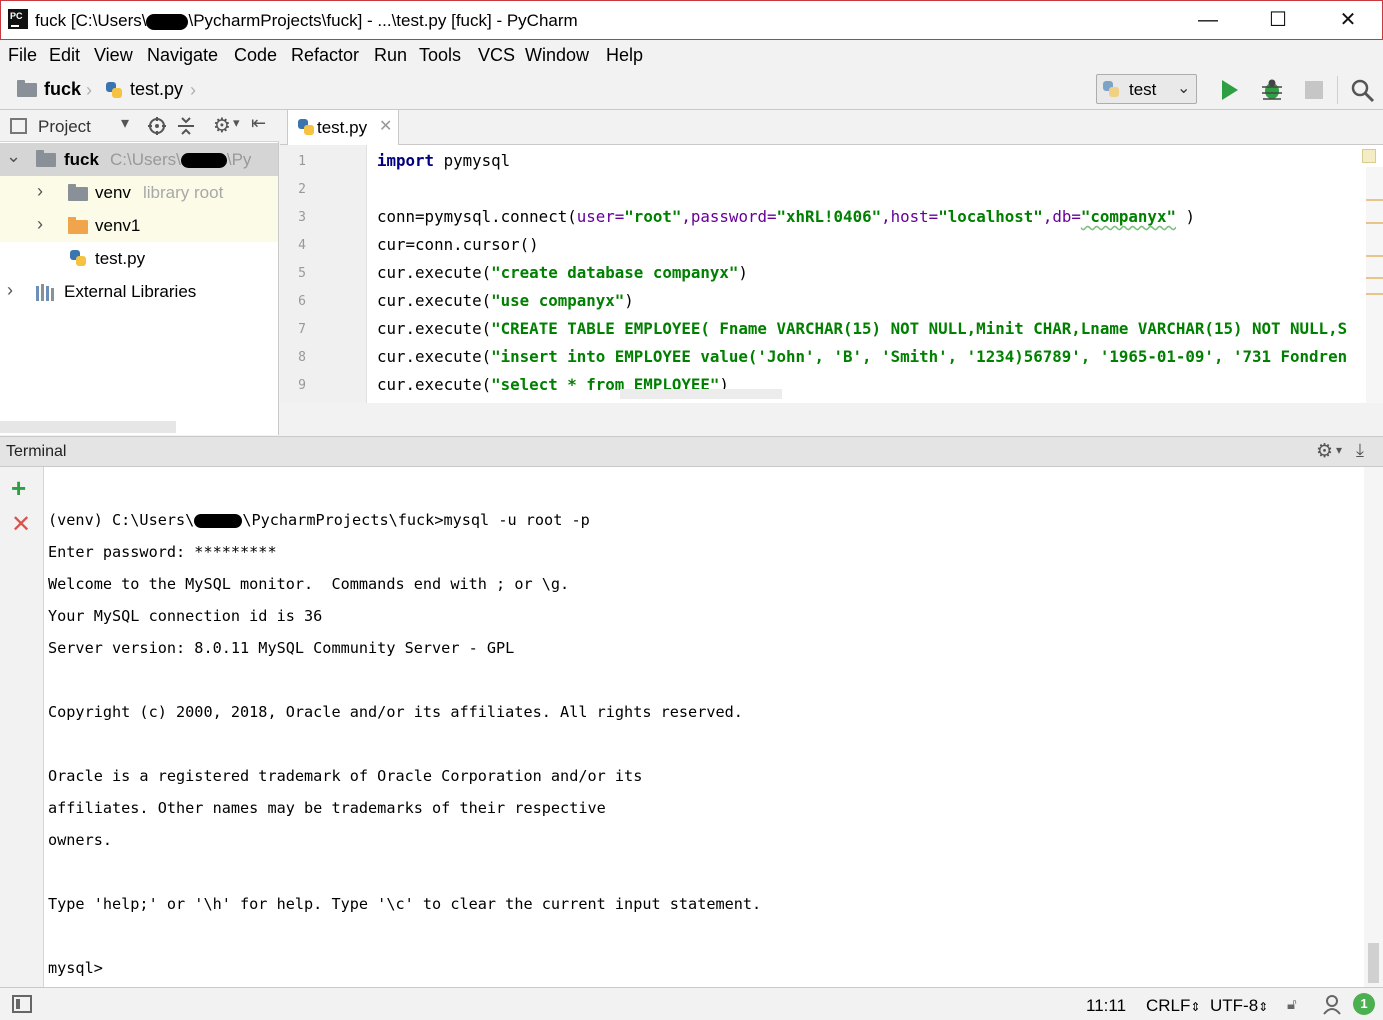 The width and height of the screenshot is (1383, 1020). What do you see at coordinates (557, 55) in the screenshot?
I see `menu-window: Window` at bounding box center [557, 55].